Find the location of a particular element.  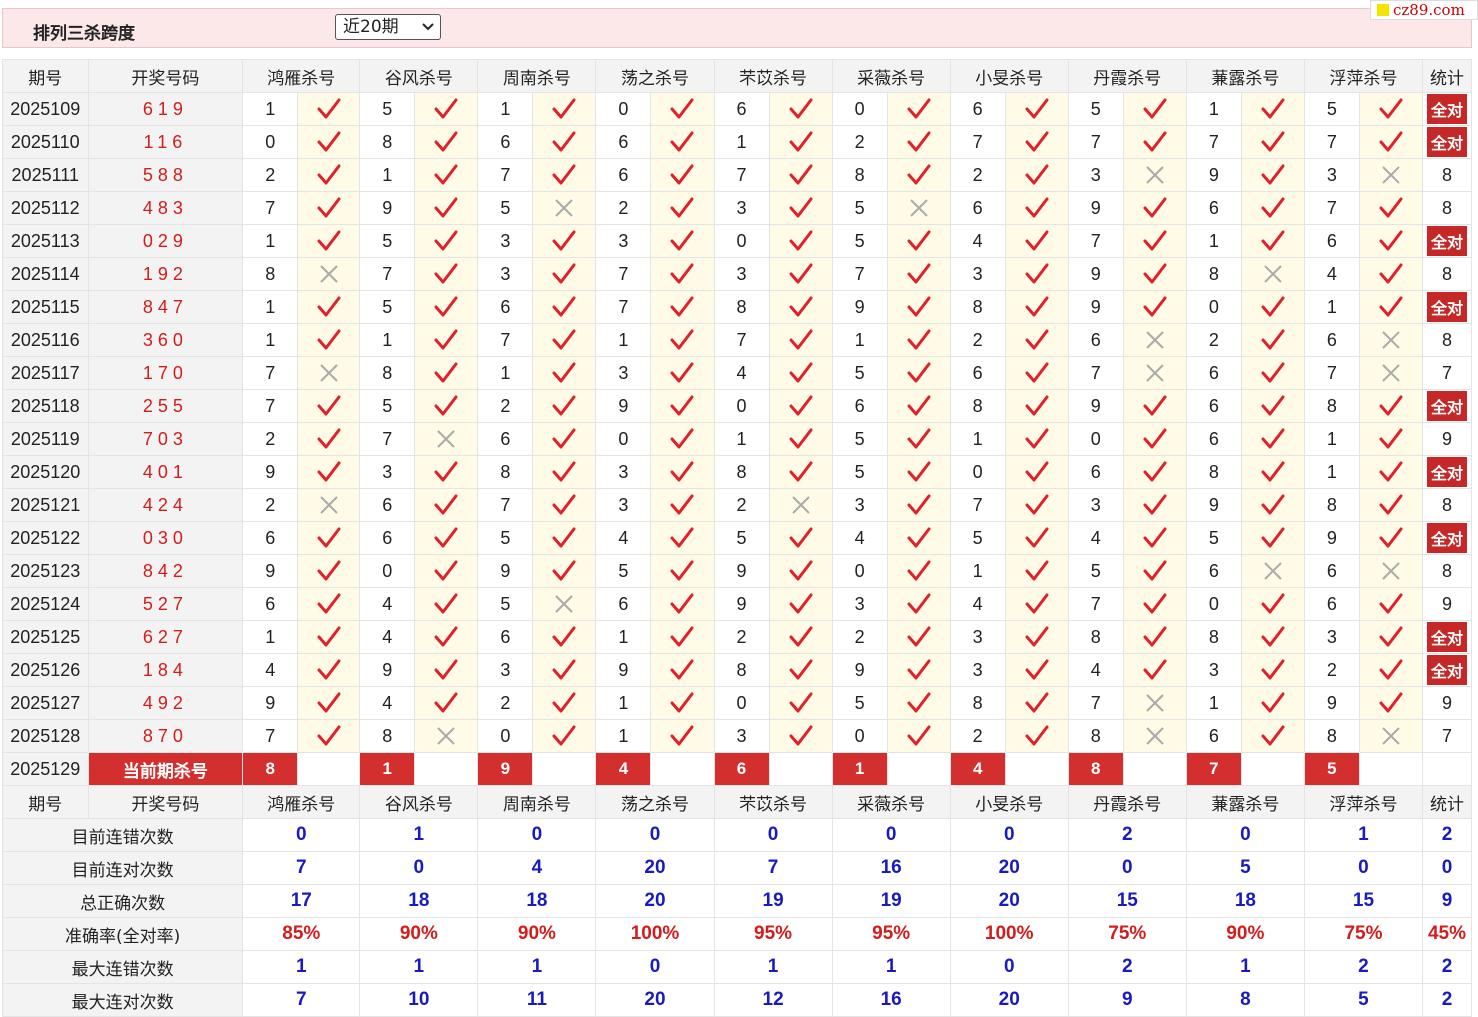

period-cell: 2025121 is located at coordinates (45, 505).